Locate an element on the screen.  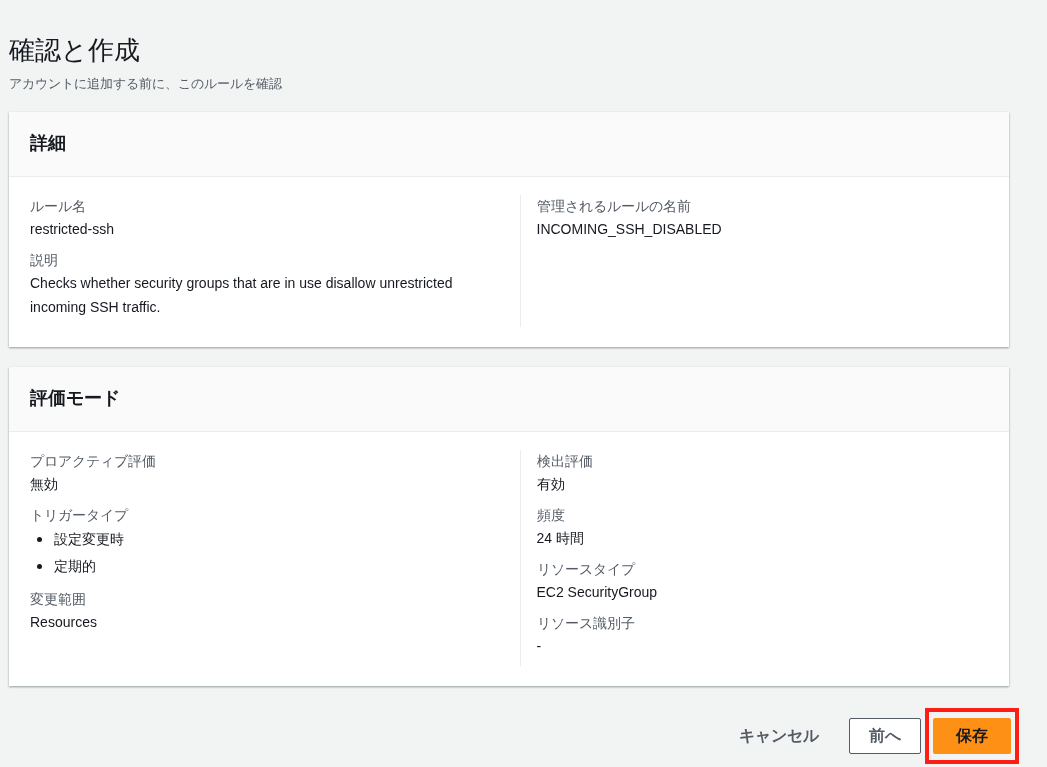
field-value: restricted-ssh is located at coordinates (73, 229).